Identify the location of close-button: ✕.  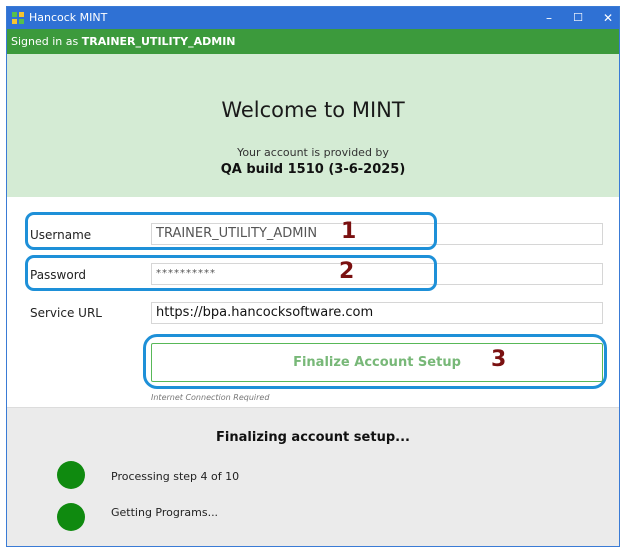
(604, 18).